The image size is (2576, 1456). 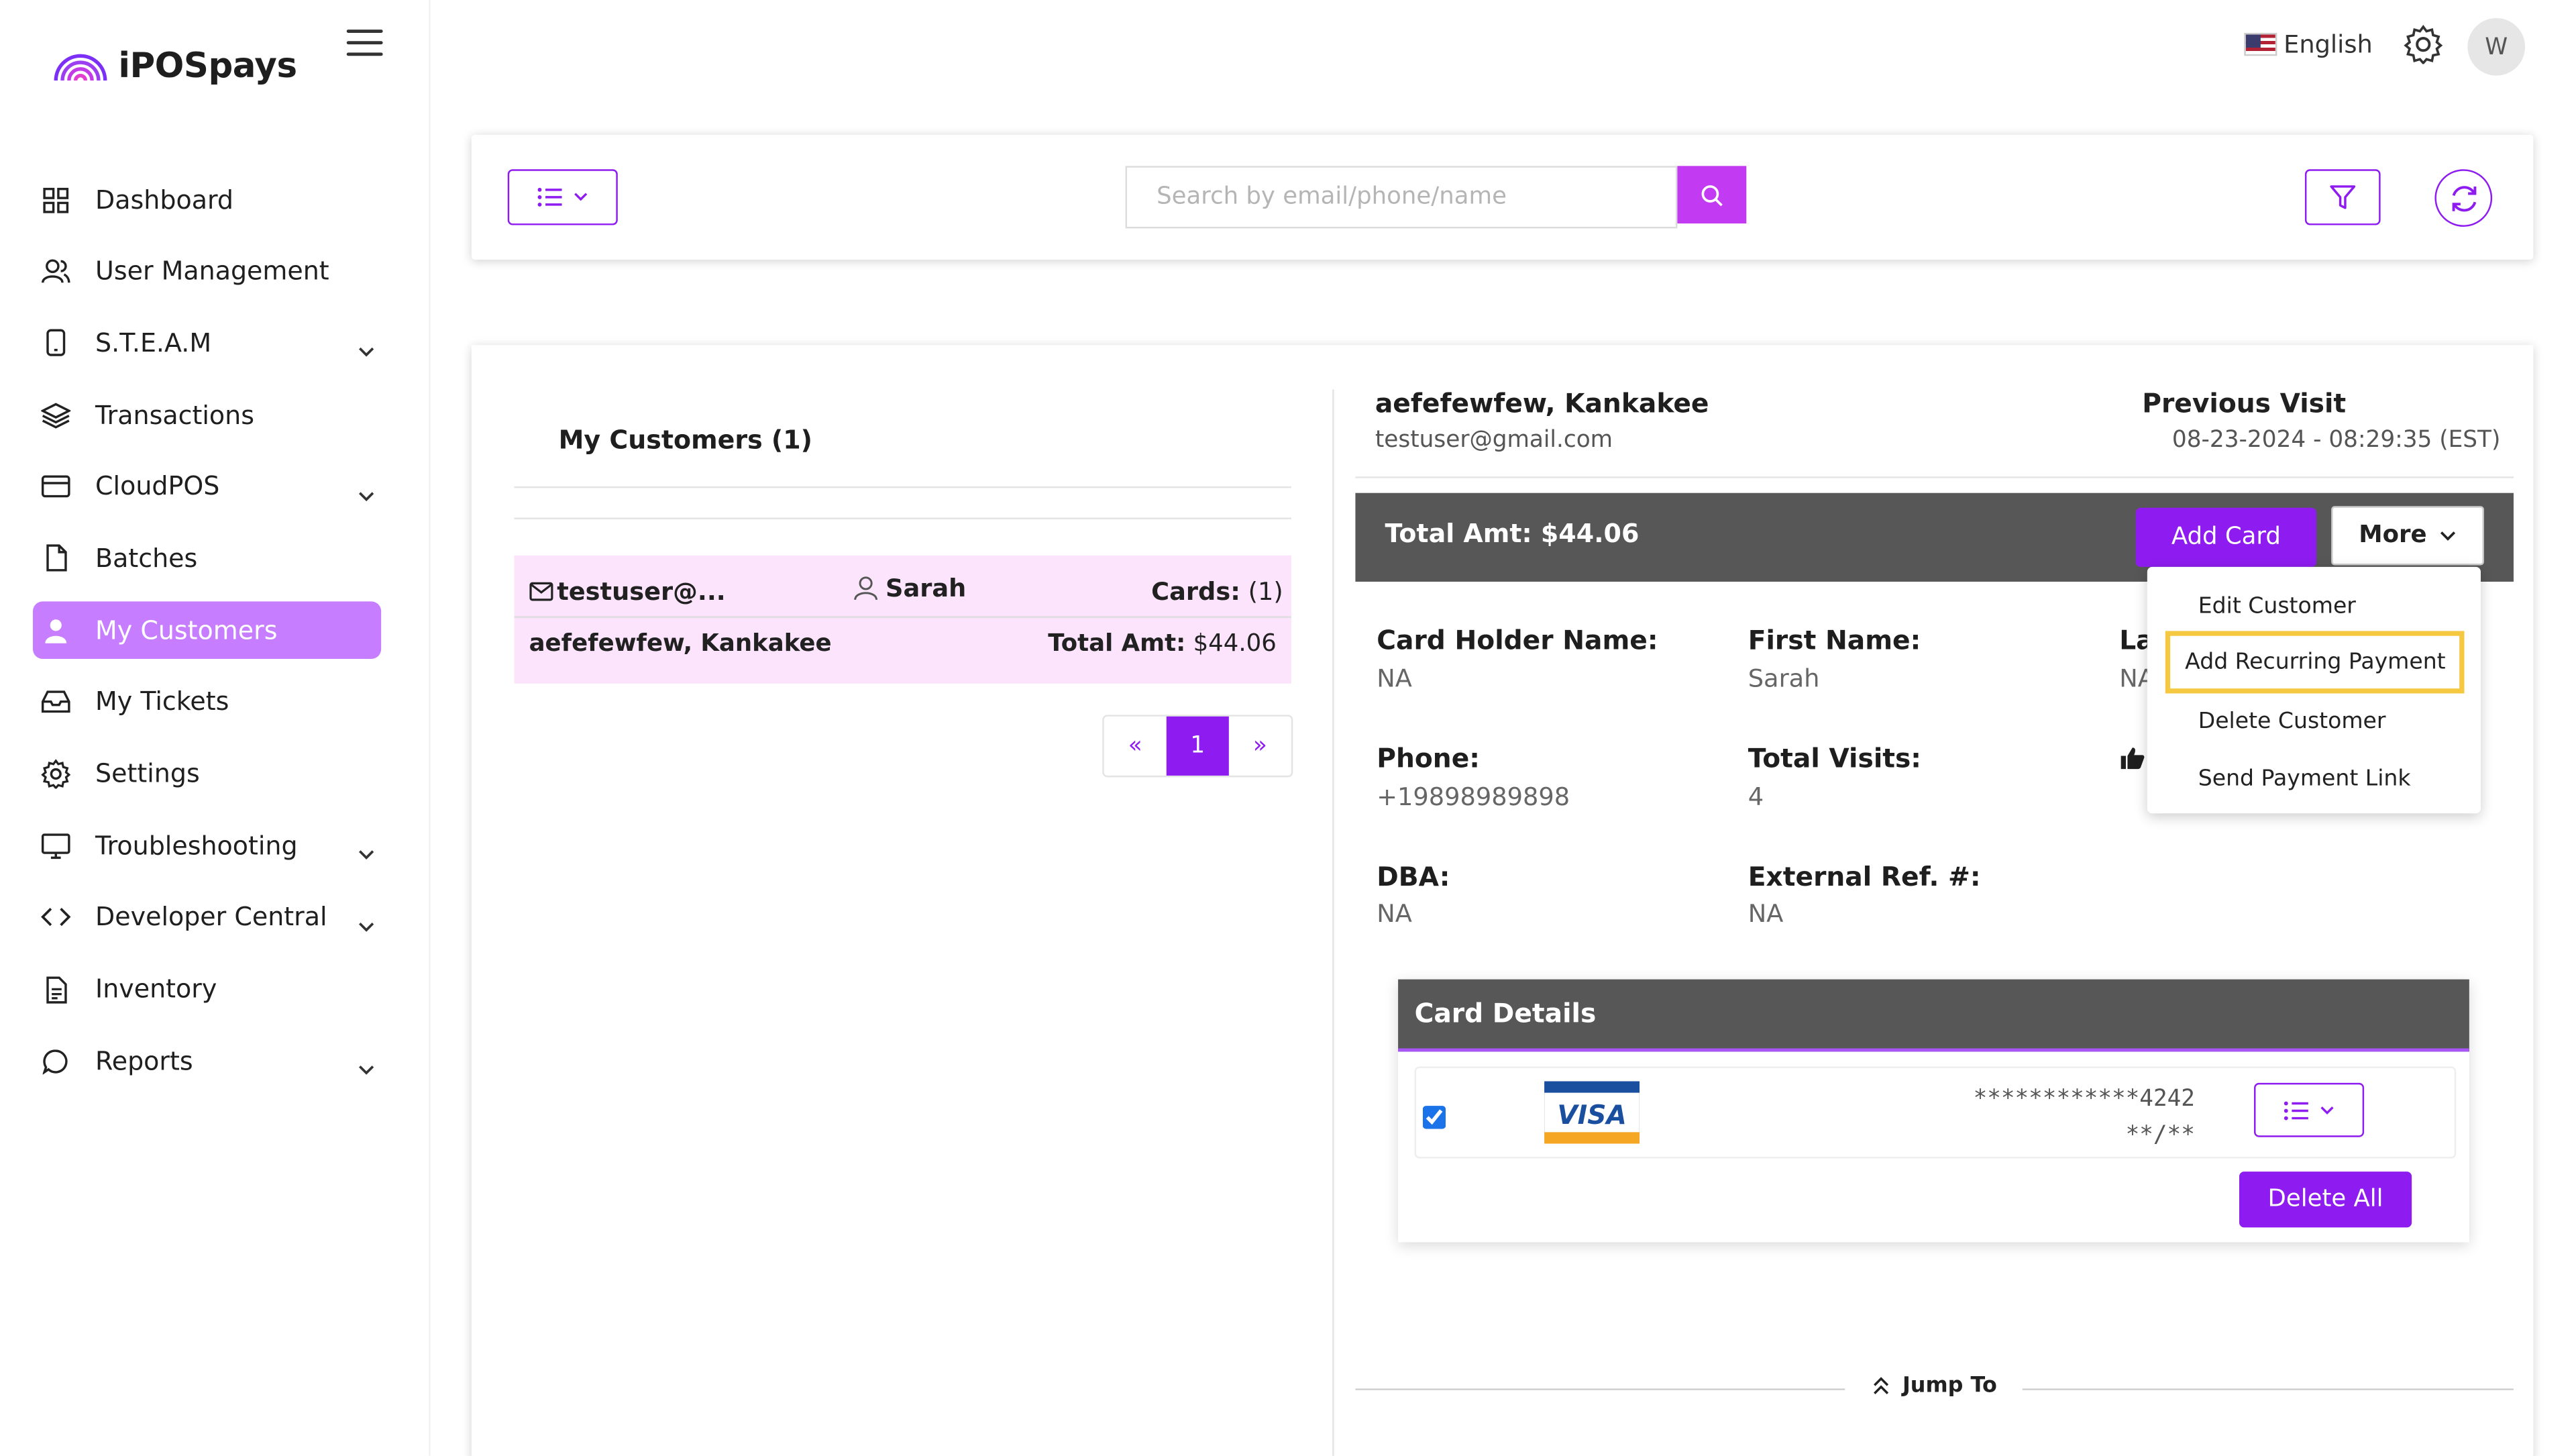 What do you see at coordinates (2315, 607) in the screenshot?
I see `menu-item-edit-customer: Edit Customer` at bounding box center [2315, 607].